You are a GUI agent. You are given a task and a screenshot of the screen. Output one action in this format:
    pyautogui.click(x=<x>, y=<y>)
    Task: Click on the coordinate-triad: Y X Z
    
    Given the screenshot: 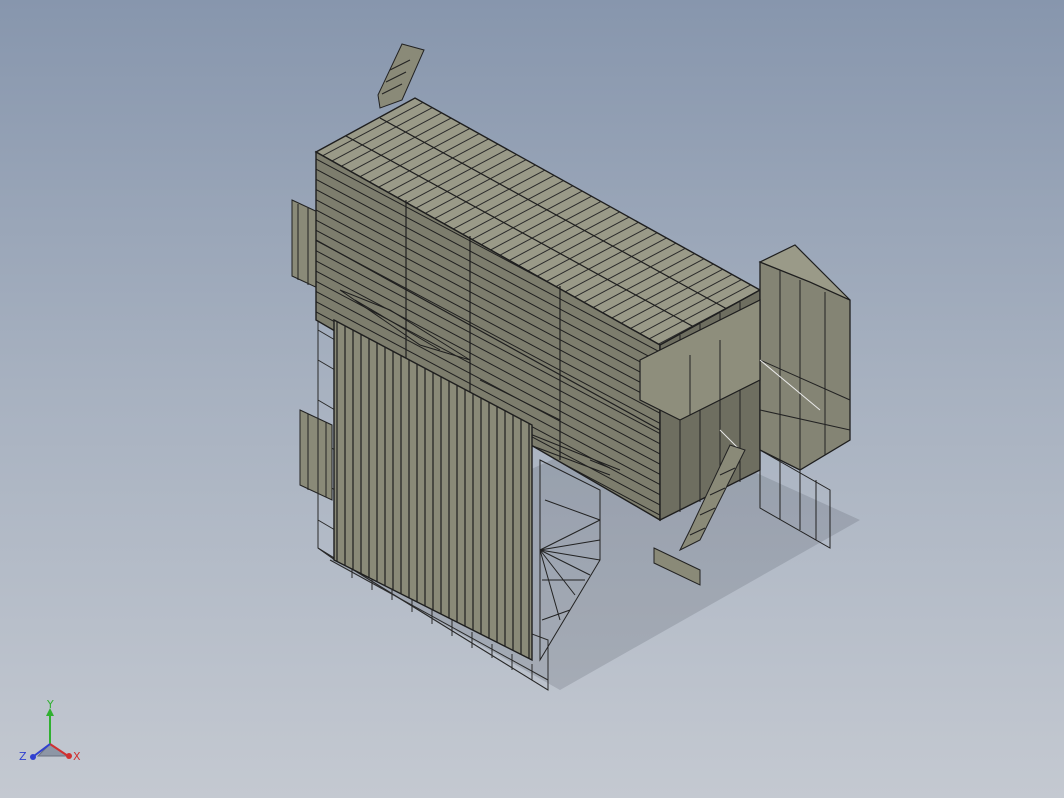 What is the action you would take?
    pyautogui.click(x=50, y=731)
    